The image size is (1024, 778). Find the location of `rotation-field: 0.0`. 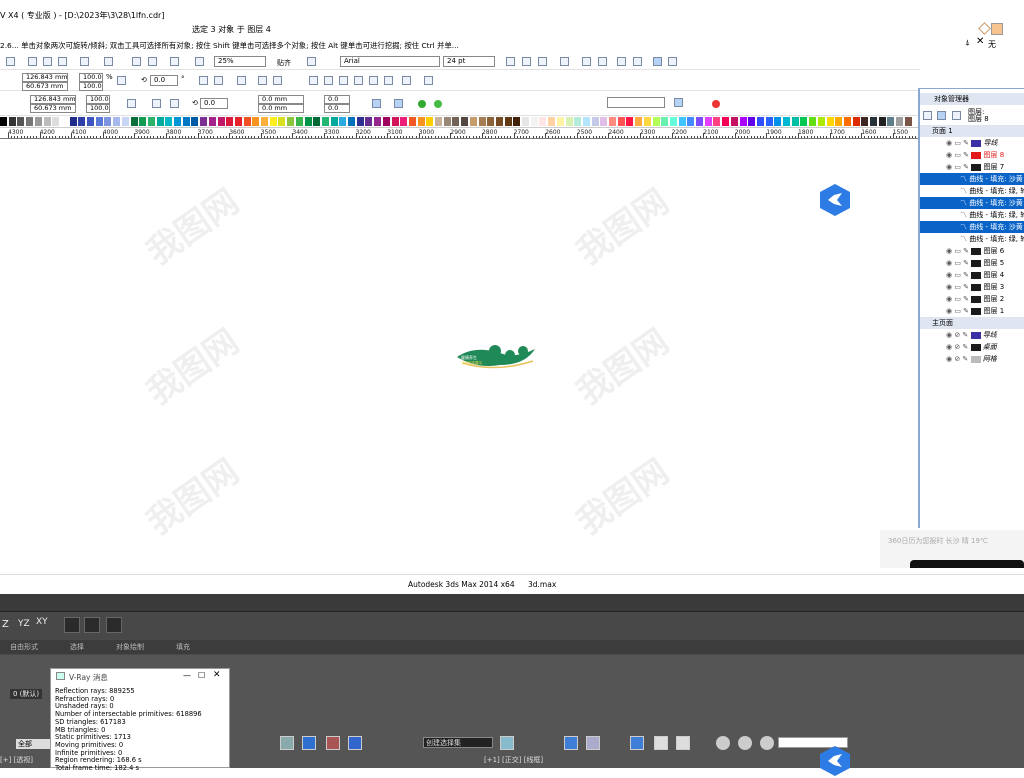

rotation-field: 0.0 is located at coordinates (164, 80).